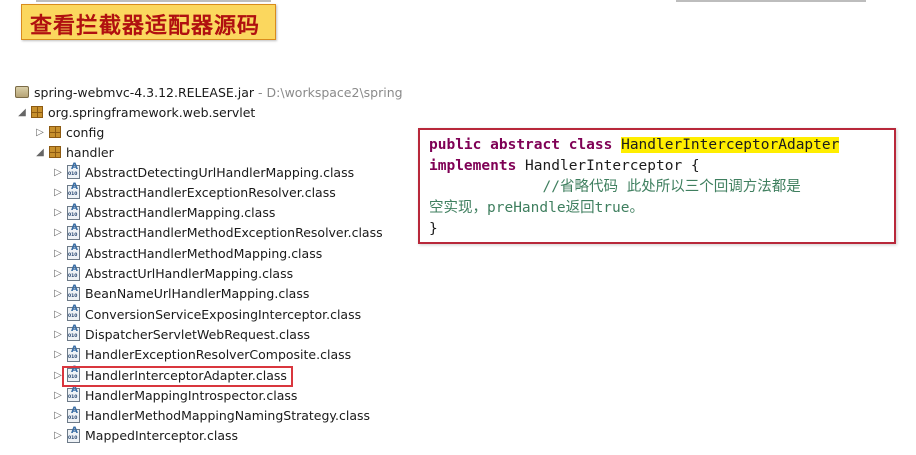  I want to click on code-comment-indent, so click(486, 187).